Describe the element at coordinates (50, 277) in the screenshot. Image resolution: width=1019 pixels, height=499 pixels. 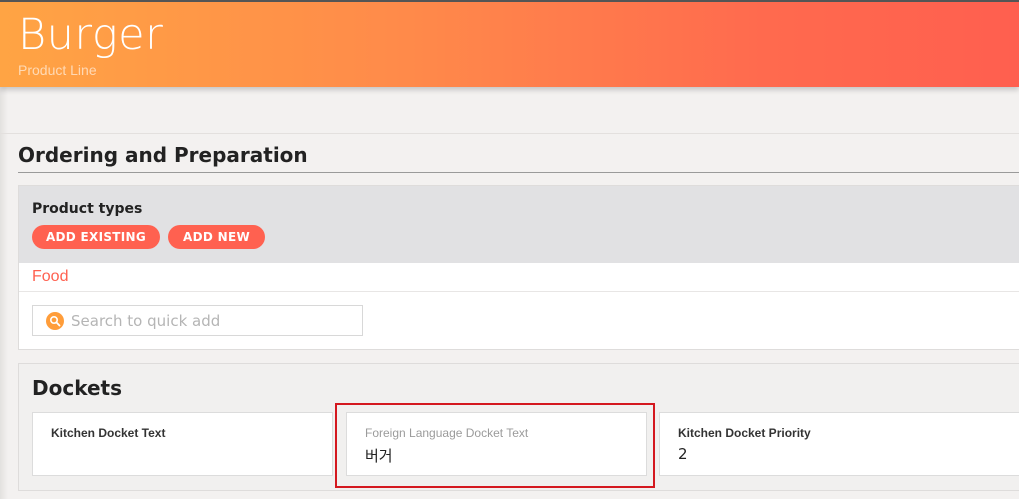
I see `product-type-link: Food` at that location.